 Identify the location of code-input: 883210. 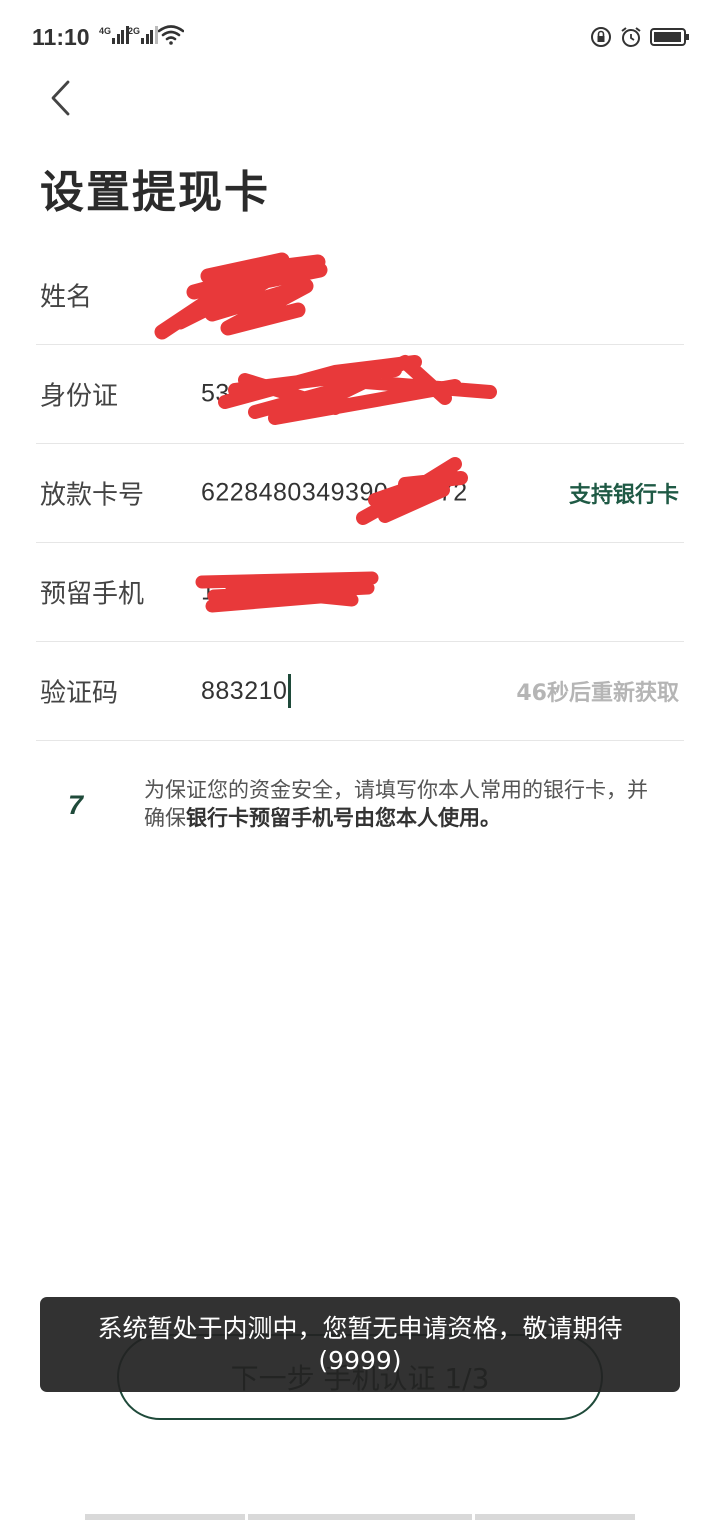
(246, 691).